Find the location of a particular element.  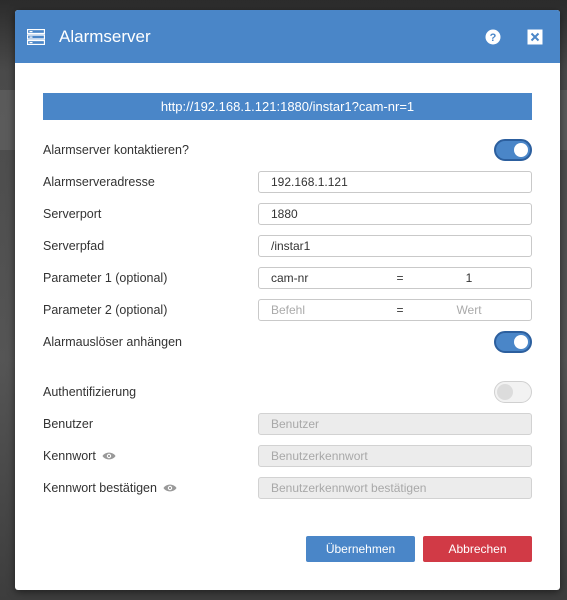

row-attach: Alarmauslöser anhängen is located at coordinates (287, 342).